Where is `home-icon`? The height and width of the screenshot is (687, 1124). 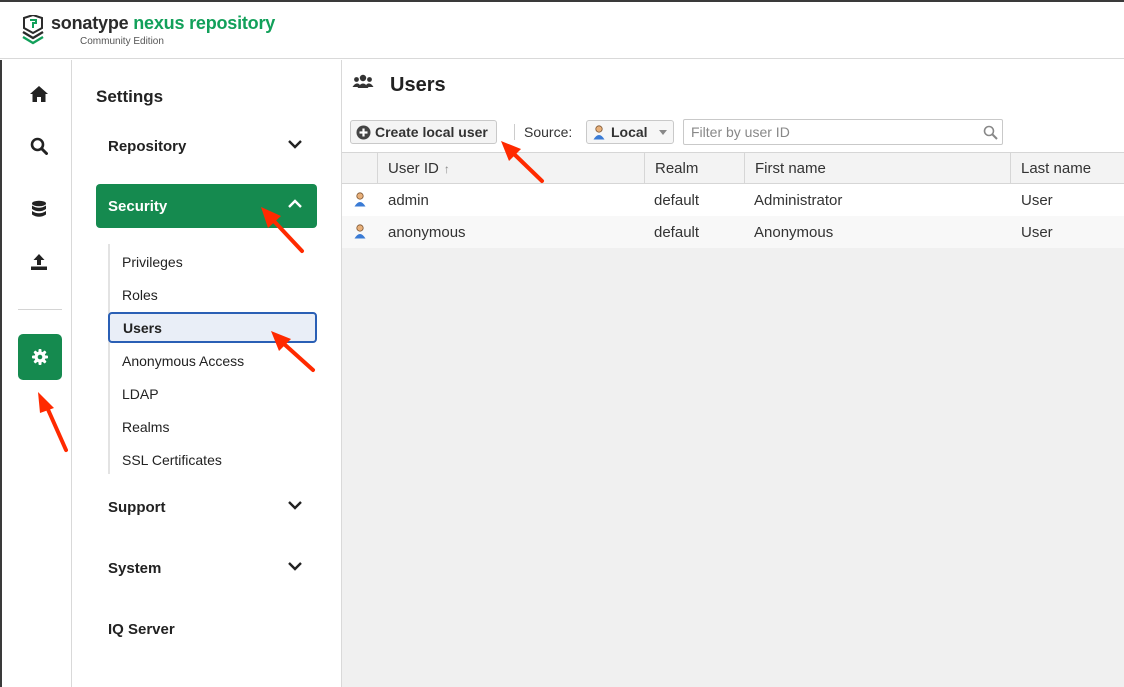 home-icon is located at coordinates (39, 94).